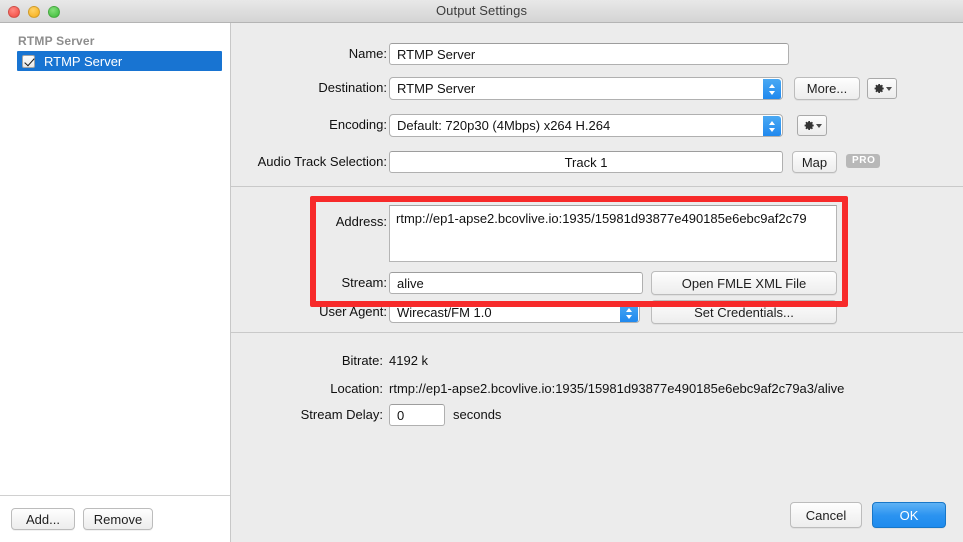 This screenshot has height=542, width=963. I want to click on section-divider-bottom, so click(597, 332).